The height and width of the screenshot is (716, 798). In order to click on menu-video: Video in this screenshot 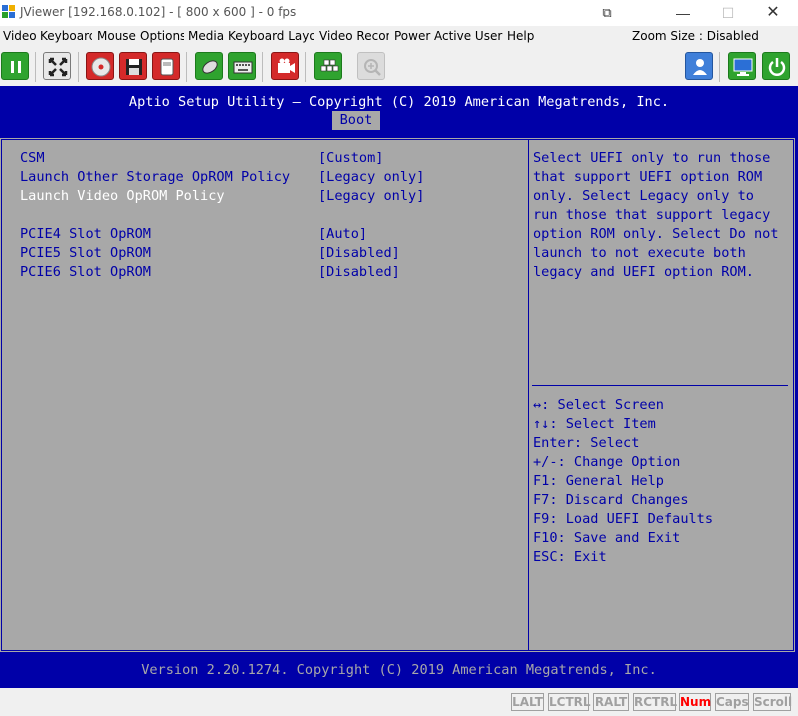, I will do `click(20, 36)`.